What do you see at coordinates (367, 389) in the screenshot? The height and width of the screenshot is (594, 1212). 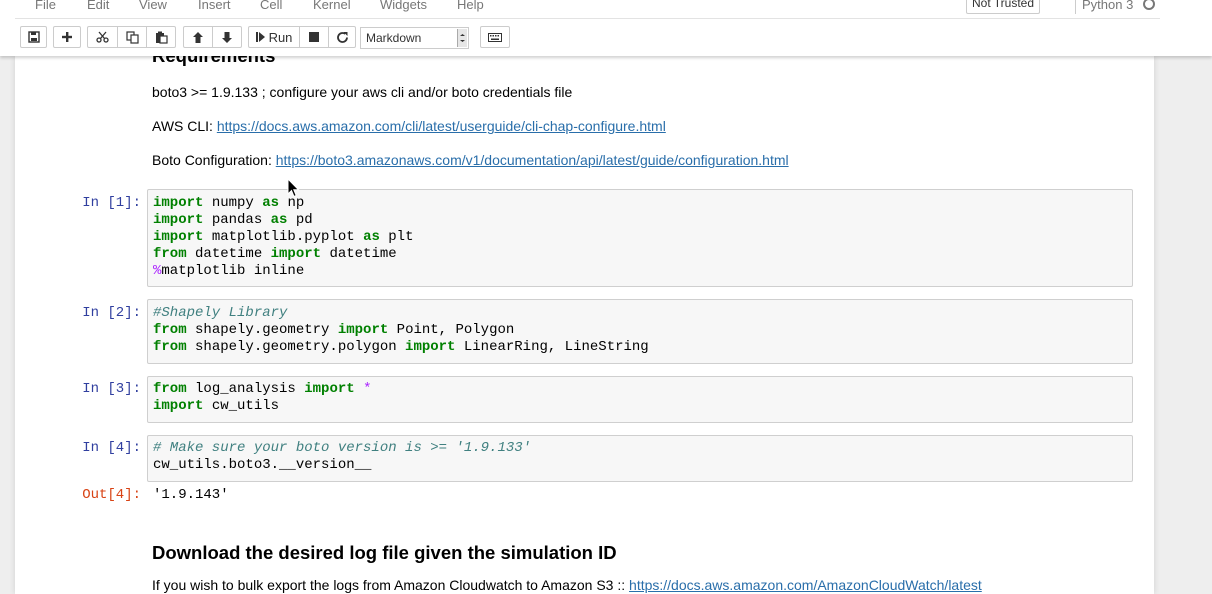 I see `code-token: *` at bounding box center [367, 389].